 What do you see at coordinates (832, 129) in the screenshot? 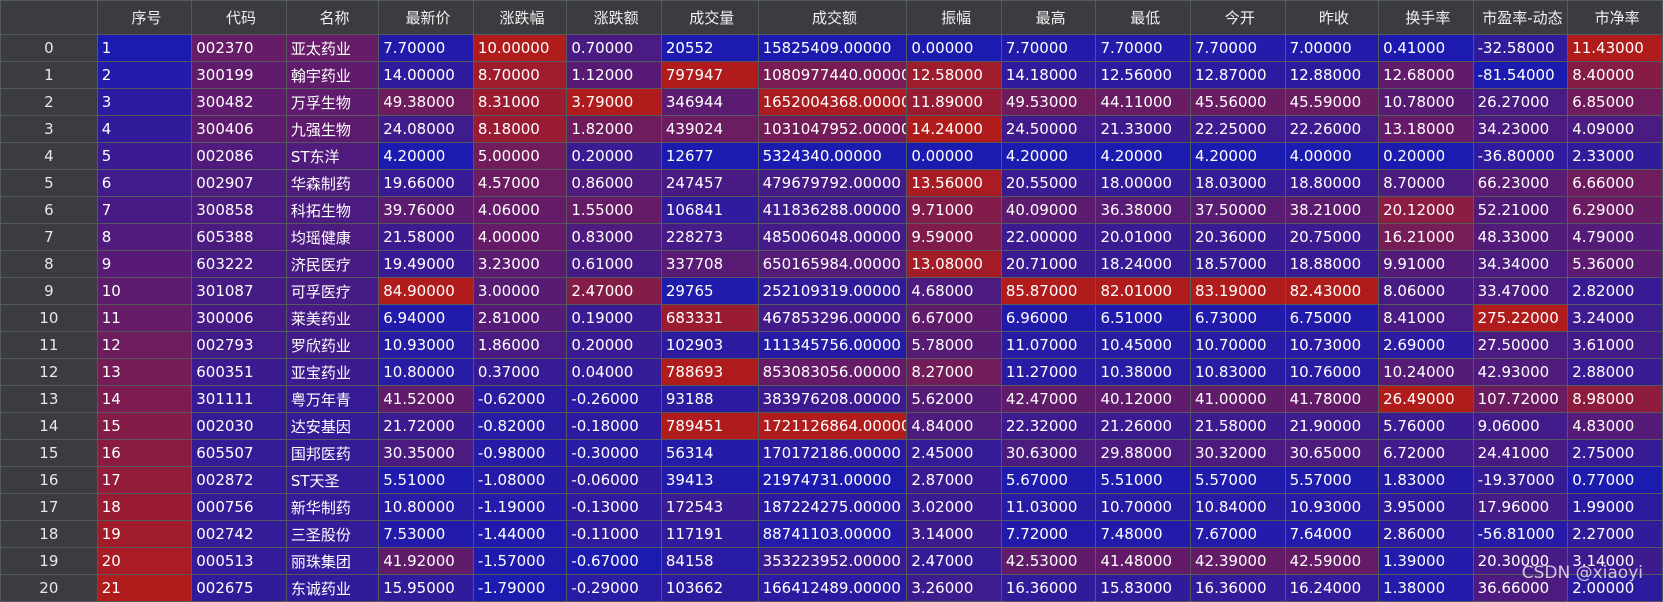
I see `table-cell: 1031047952.00000` at bounding box center [832, 129].